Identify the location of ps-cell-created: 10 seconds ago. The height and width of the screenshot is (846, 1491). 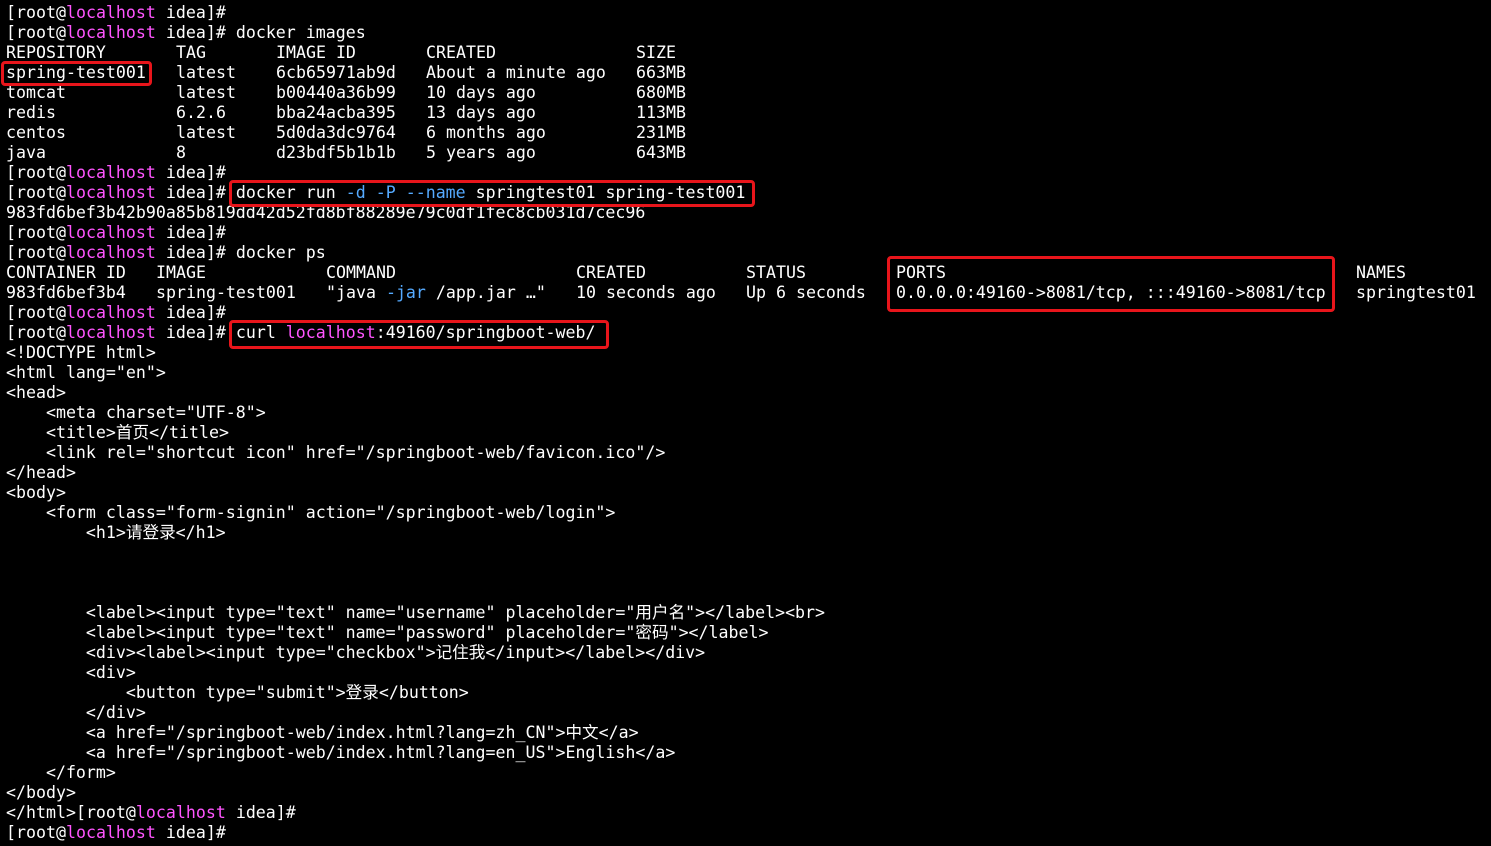
(646, 292).